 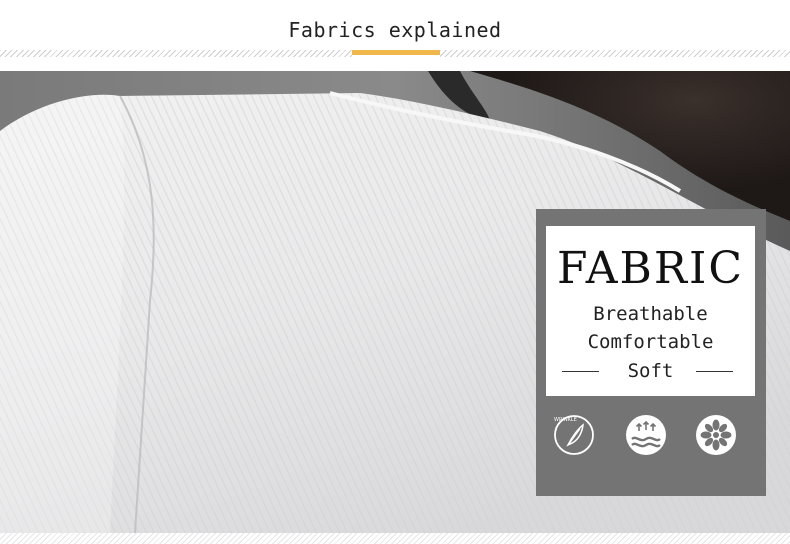 What do you see at coordinates (650, 314) in the screenshot?
I see `feature-breathable: Breathable` at bounding box center [650, 314].